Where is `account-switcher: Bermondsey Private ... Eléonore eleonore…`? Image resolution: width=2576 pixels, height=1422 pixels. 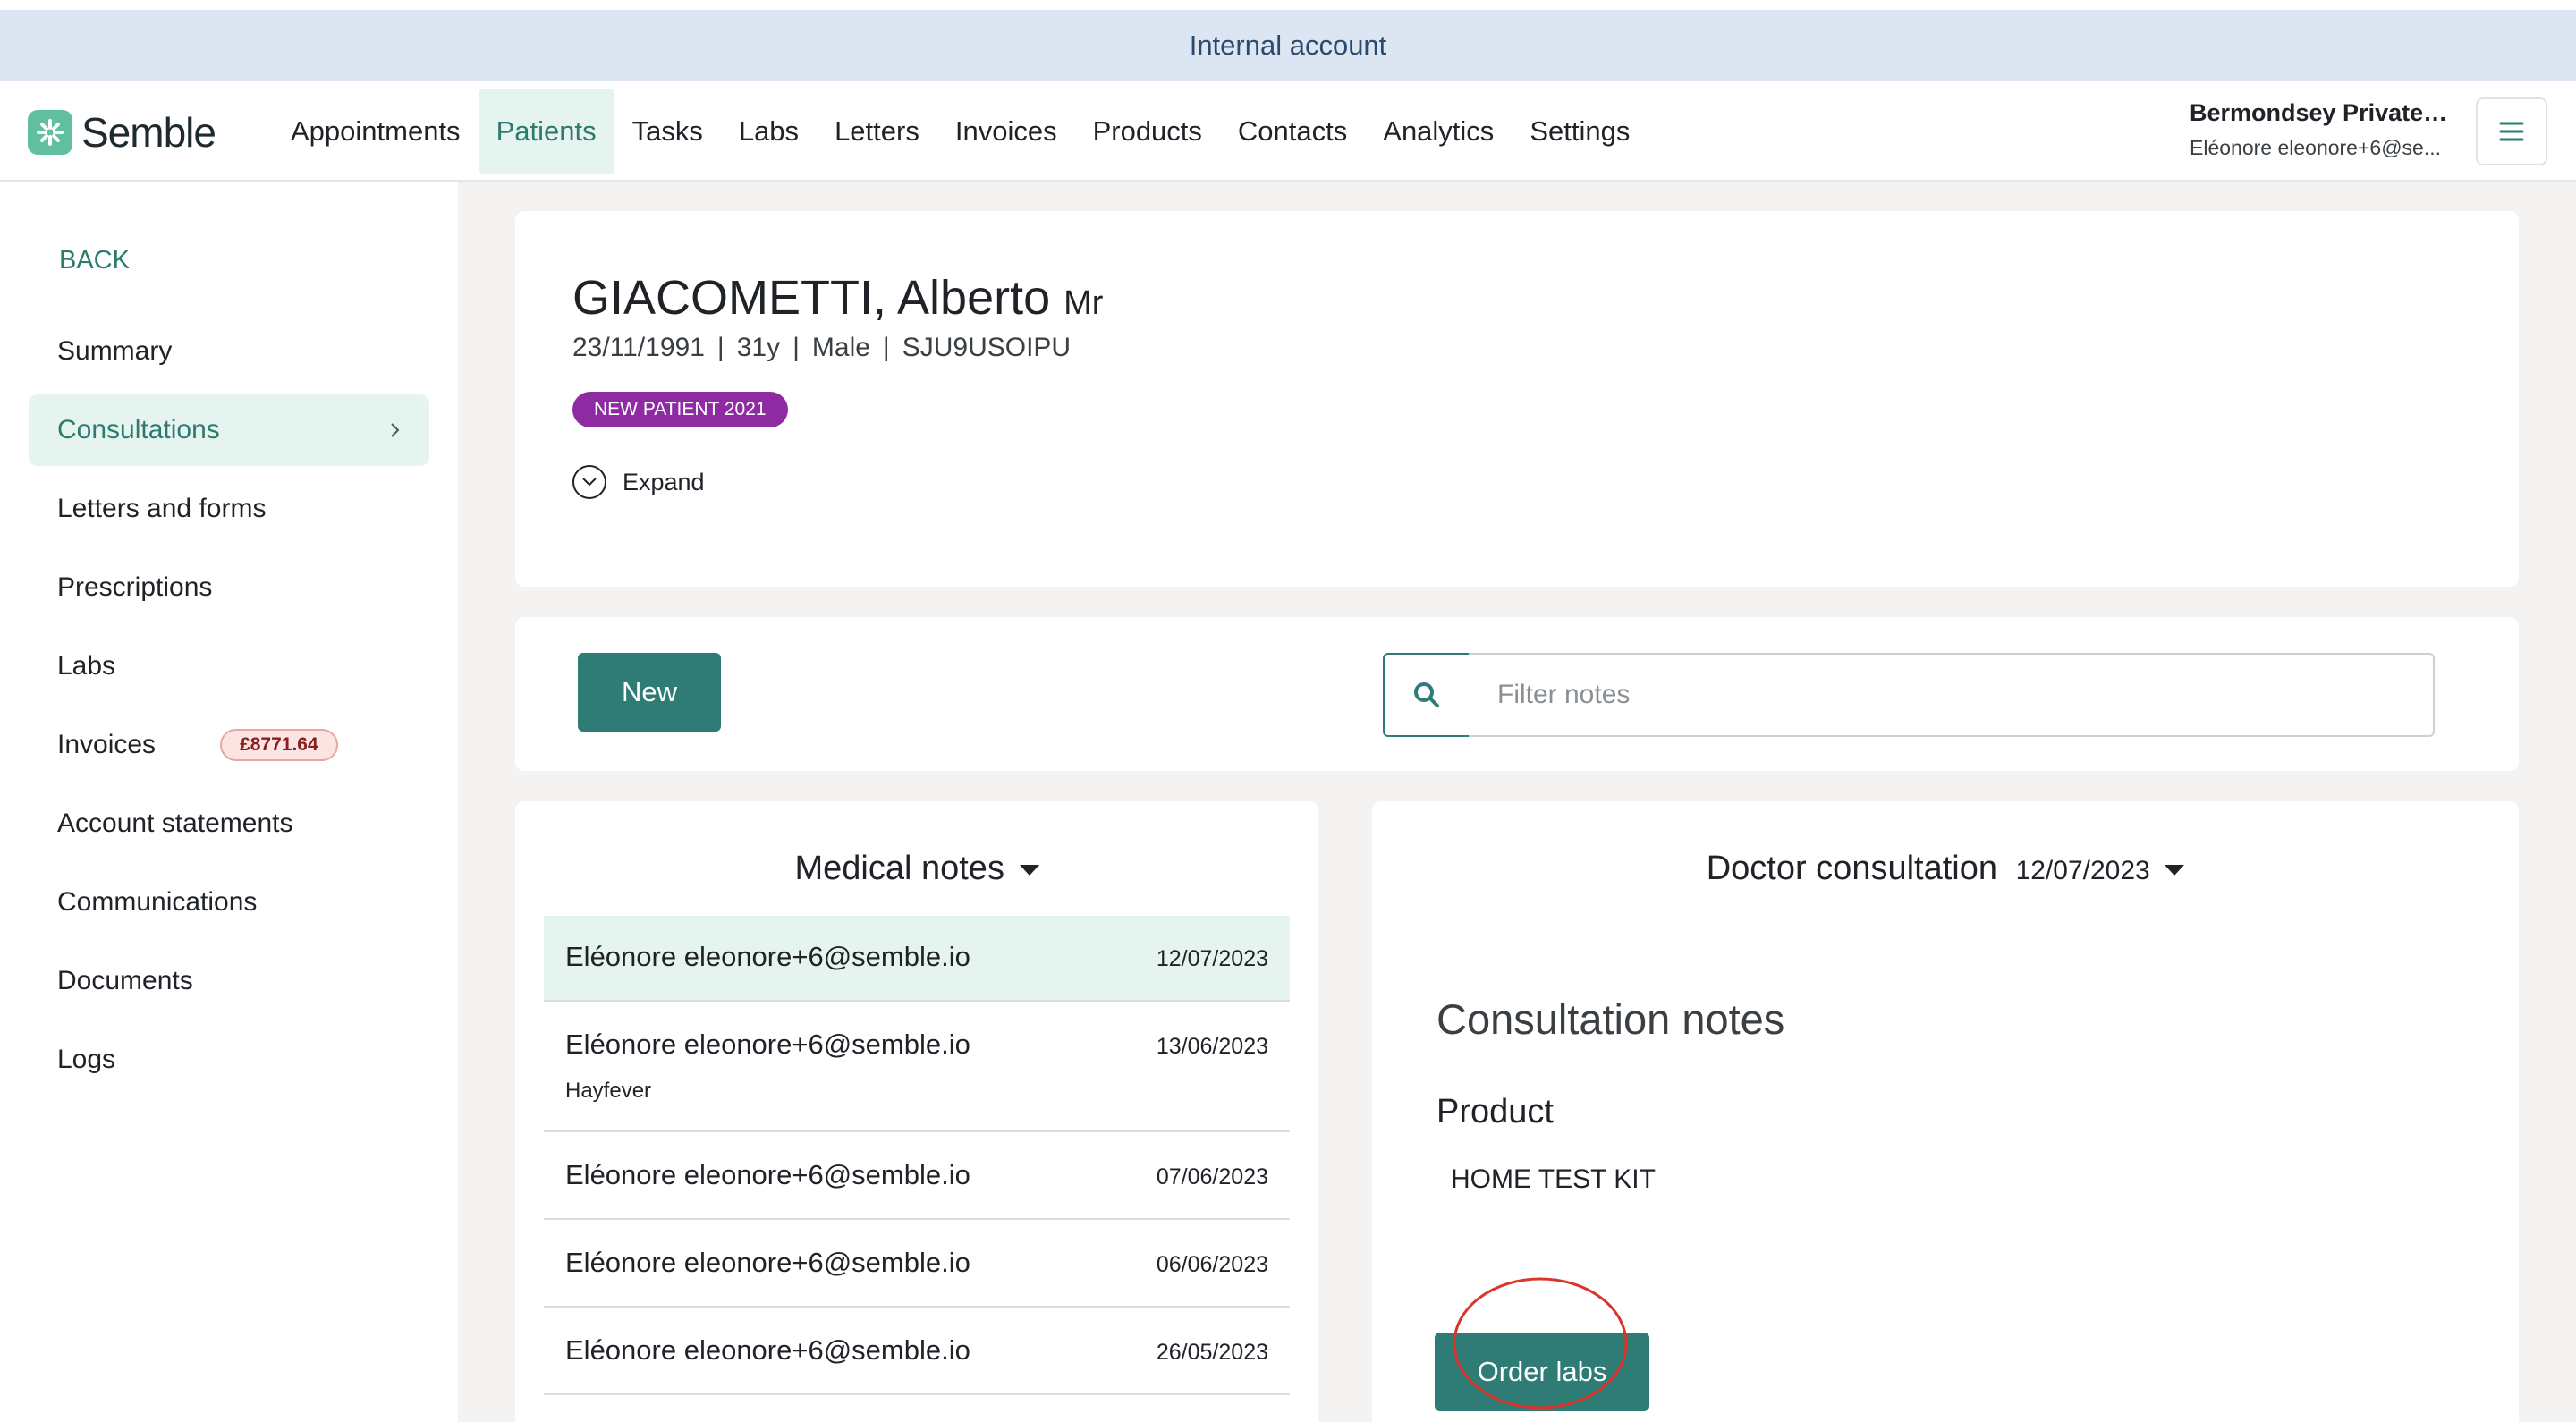
account-switcher: Bermondsey Private ... Eléonore eleonore… is located at coordinates (2319, 129).